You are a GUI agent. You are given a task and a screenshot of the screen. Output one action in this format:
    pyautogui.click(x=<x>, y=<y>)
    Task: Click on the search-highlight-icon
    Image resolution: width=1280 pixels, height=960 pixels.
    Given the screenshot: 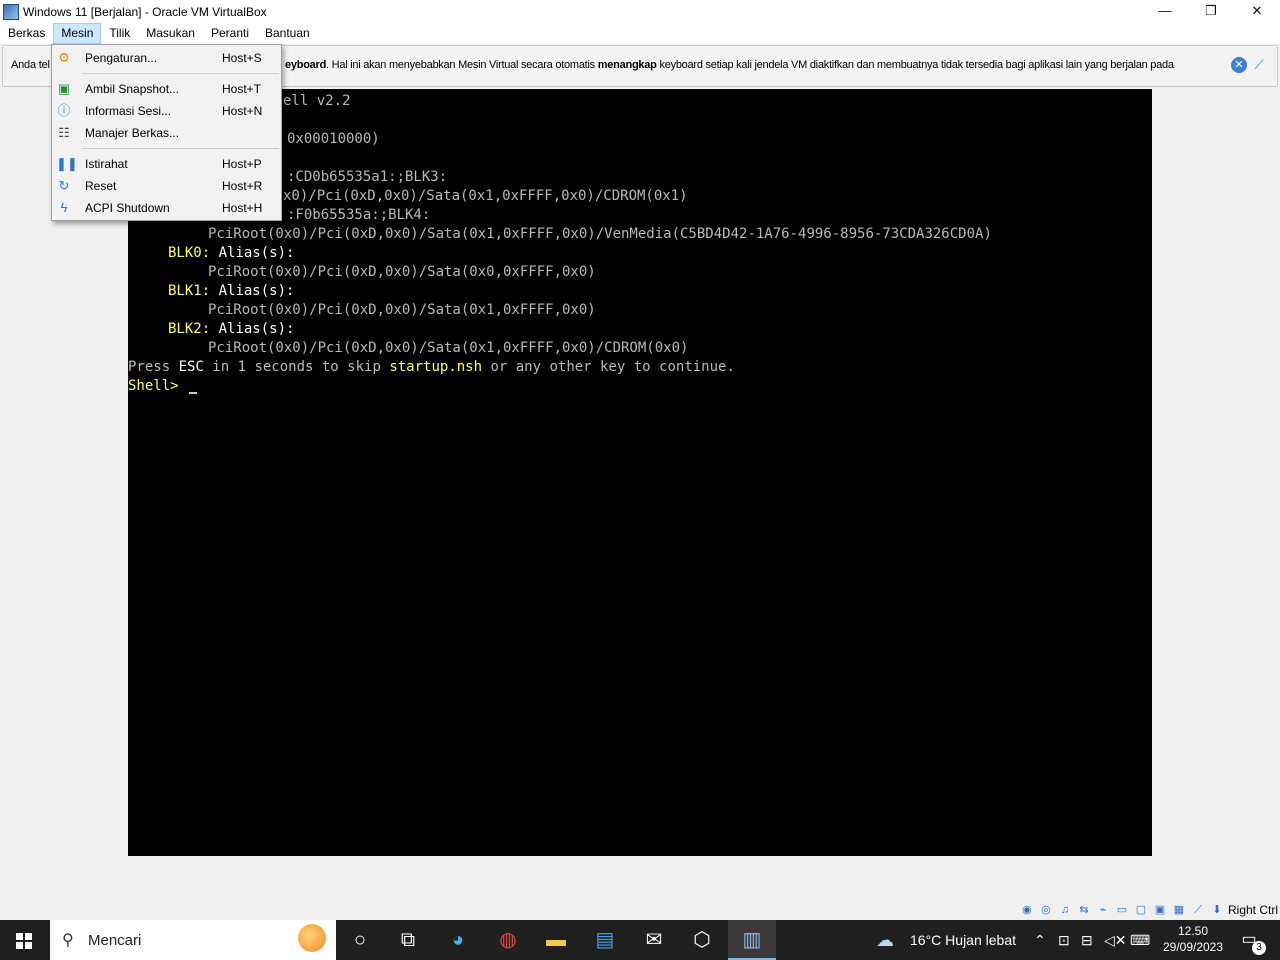 What is the action you would take?
    pyautogui.click(x=312, y=938)
    